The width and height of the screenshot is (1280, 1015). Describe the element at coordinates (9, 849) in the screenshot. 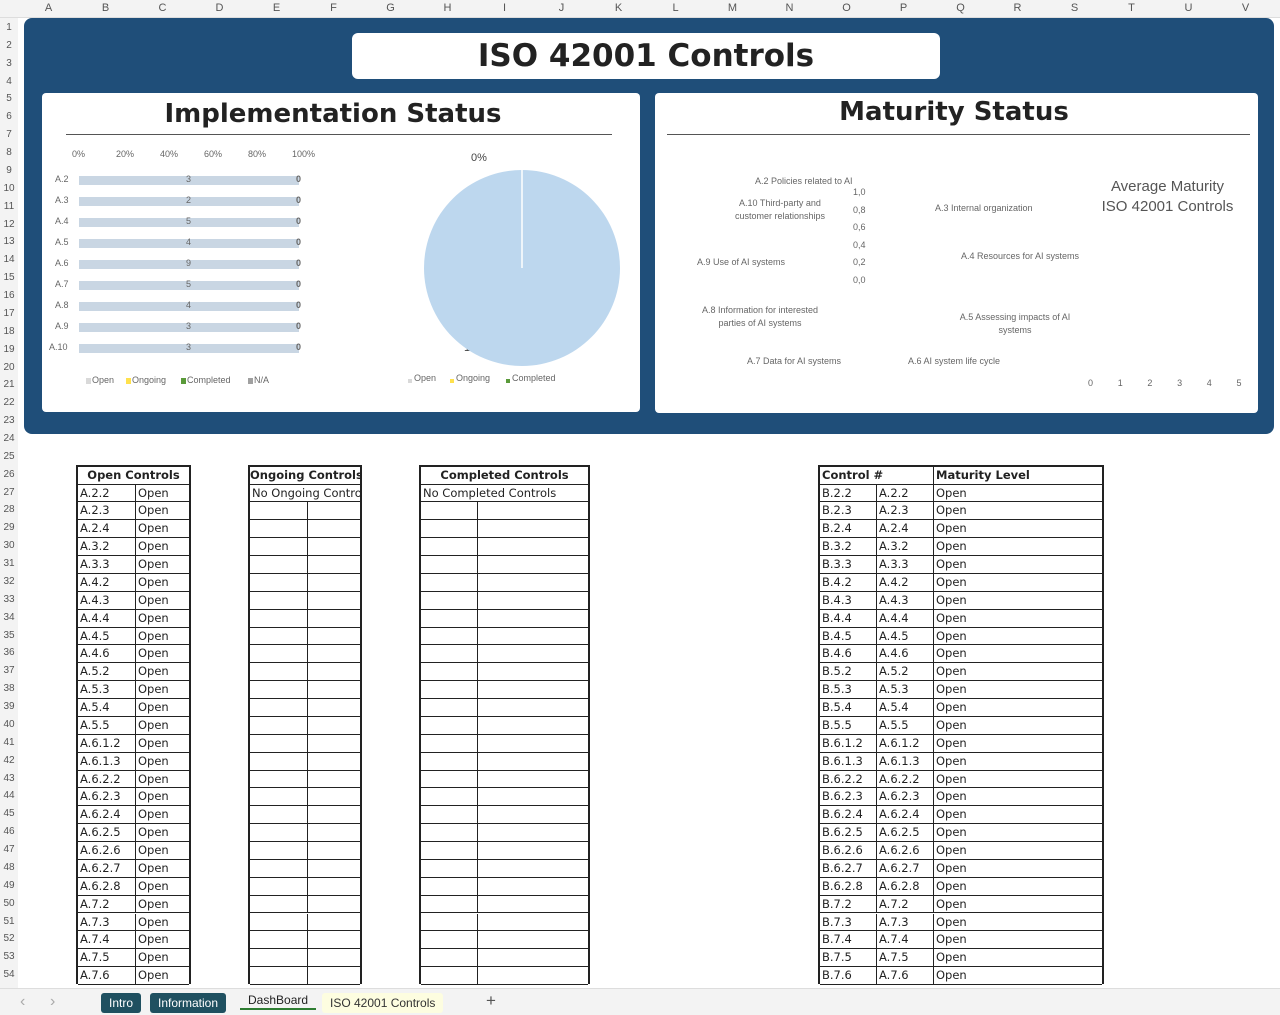

I see `row-header: 47` at that location.